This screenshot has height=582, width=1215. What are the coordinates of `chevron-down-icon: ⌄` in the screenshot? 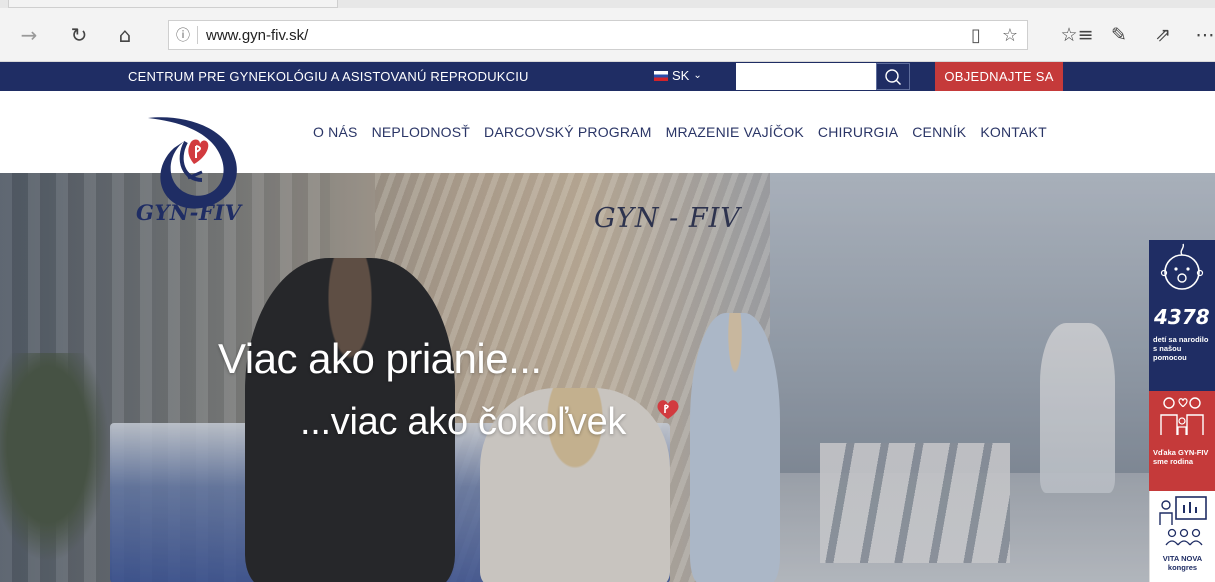 It's located at (697, 75).